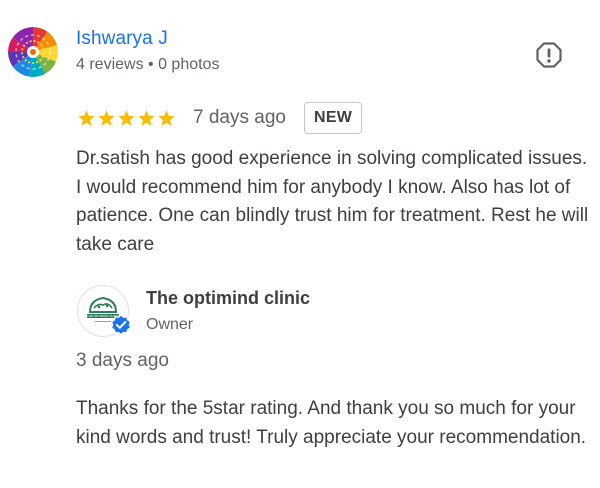  I want to click on rating-row: 7 days ago NEW, so click(220, 118).